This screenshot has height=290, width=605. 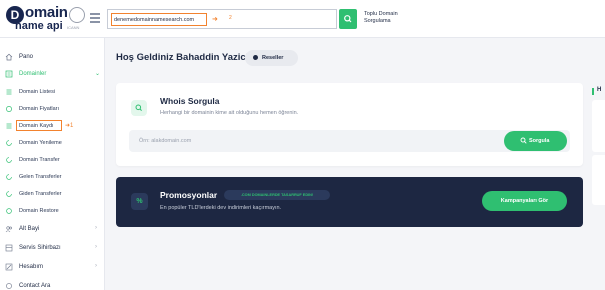 I want to click on percent-icon: %, so click(x=139, y=201).